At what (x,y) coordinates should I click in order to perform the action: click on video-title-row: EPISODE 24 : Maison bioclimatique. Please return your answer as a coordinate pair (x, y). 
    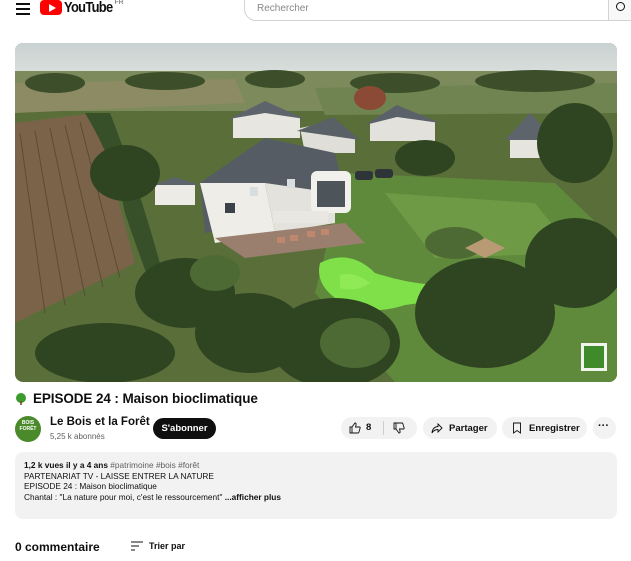
    Looking at the image, I should click on (136, 398).